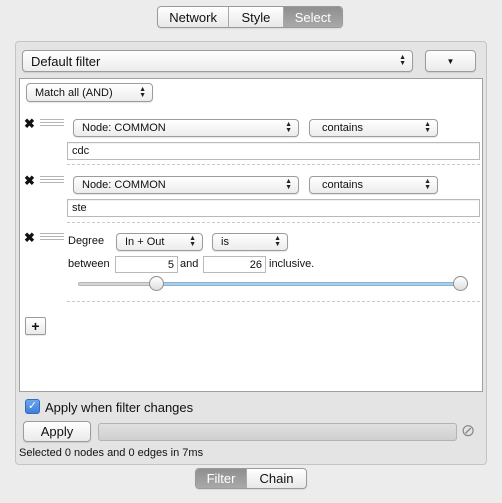 The image size is (502, 503). I want to click on filter-dropdown-value: Default filter, so click(66, 61).